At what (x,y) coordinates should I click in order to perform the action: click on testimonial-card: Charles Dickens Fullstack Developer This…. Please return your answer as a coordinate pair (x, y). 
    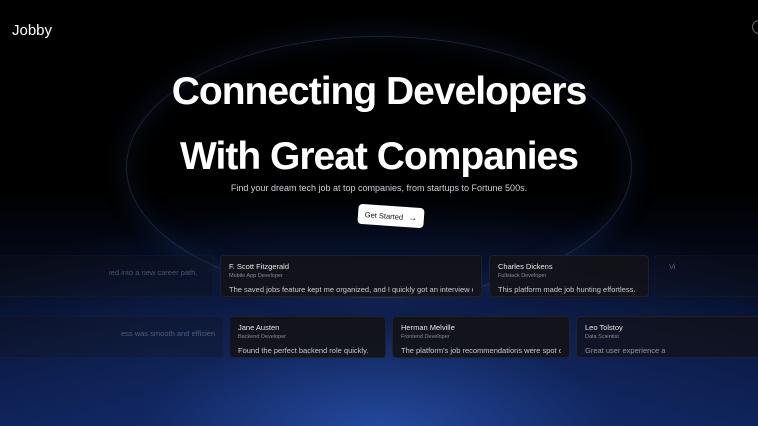
    Looking at the image, I should click on (569, 276).